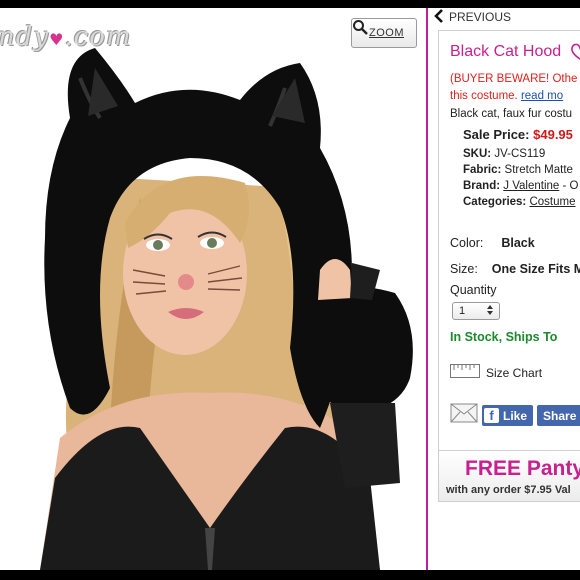 The height and width of the screenshot is (580, 580). I want to click on color-value: Black, so click(518, 243).